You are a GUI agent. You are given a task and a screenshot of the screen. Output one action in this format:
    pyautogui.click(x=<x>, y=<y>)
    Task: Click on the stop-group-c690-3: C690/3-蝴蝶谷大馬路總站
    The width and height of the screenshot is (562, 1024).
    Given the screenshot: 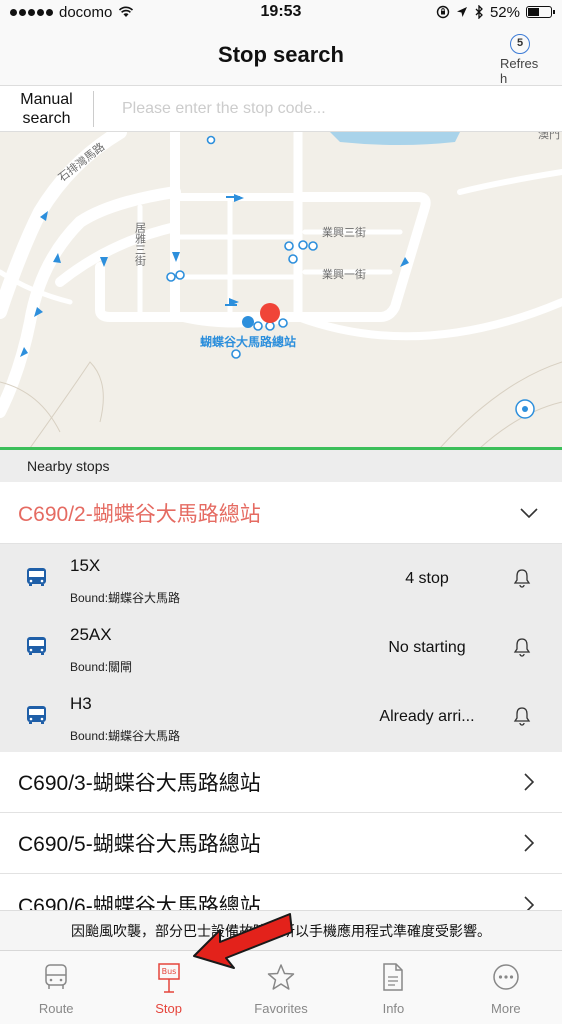 What is the action you would take?
    pyautogui.click(x=281, y=782)
    